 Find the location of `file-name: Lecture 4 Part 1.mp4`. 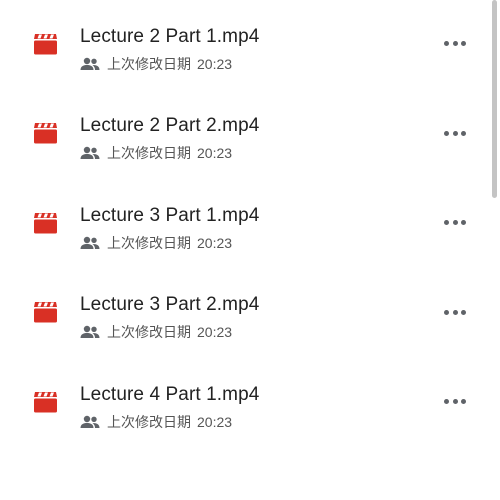

file-name: Lecture 4 Part 1.mp4 is located at coordinates (170, 394).